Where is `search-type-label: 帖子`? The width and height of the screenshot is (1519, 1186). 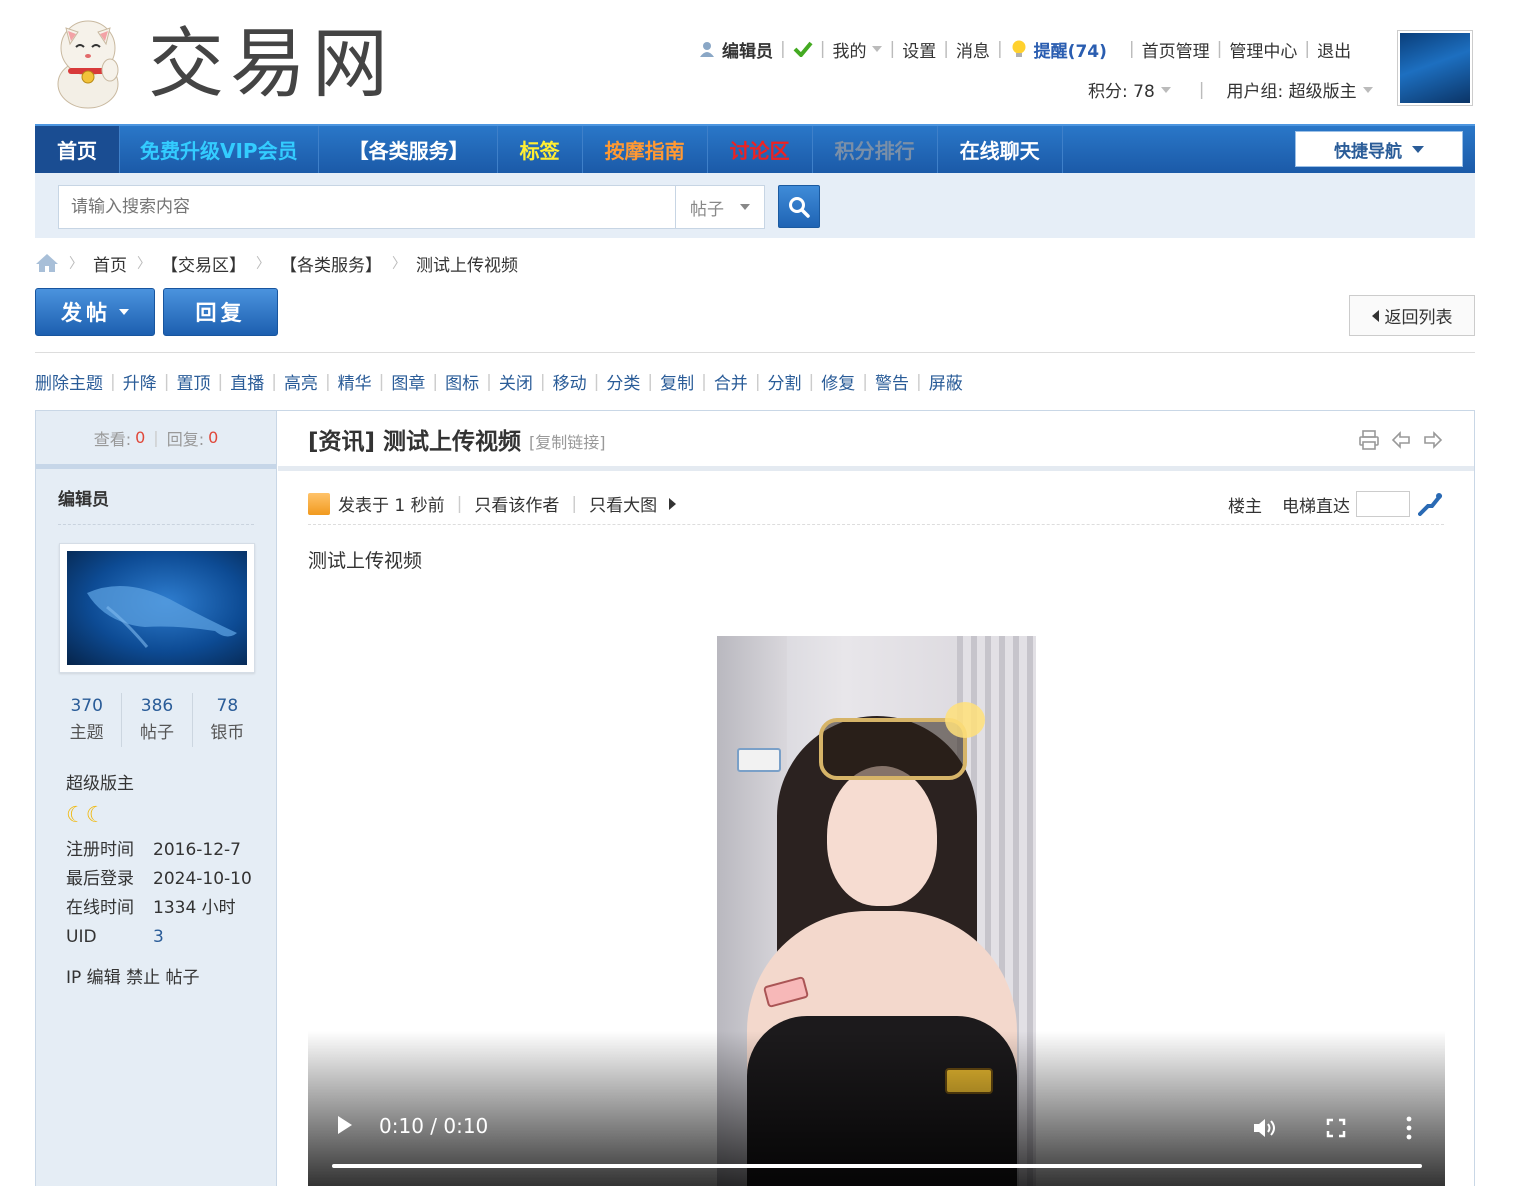
search-type-label: 帖子 is located at coordinates (707, 209).